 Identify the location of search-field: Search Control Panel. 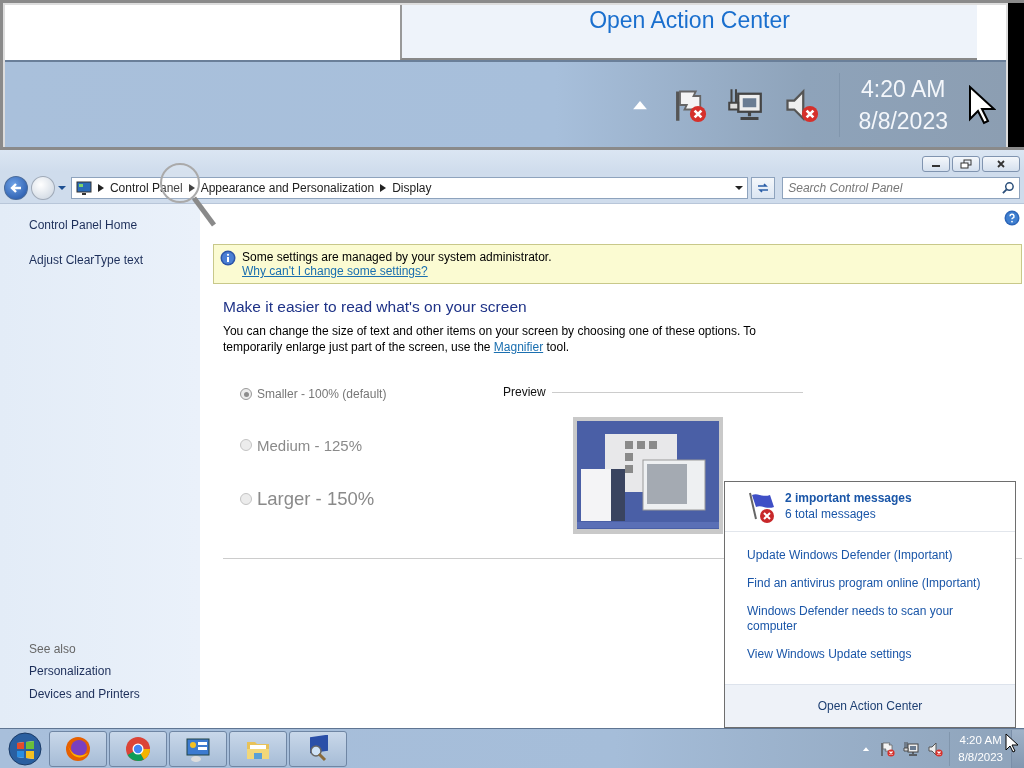
(901, 187).